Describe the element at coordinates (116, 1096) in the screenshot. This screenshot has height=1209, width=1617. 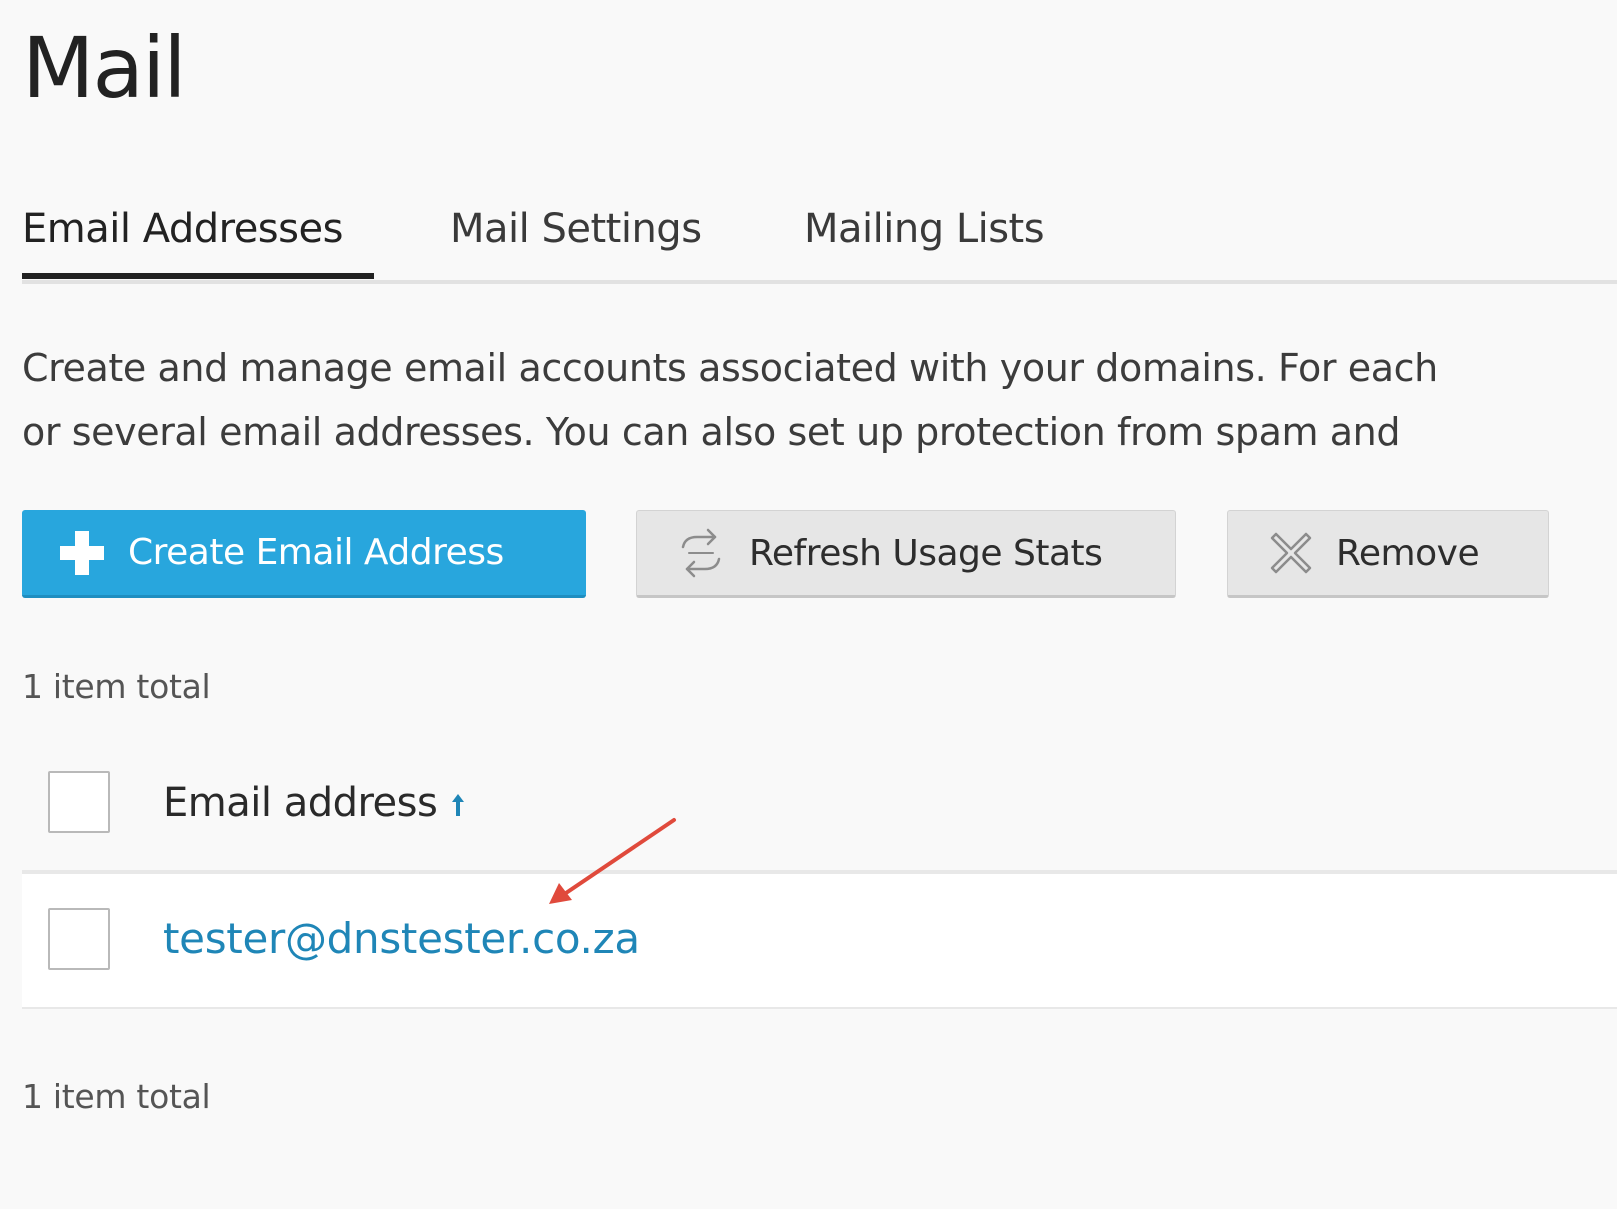
I see `item-count-bottom: 1 item total` at that location.